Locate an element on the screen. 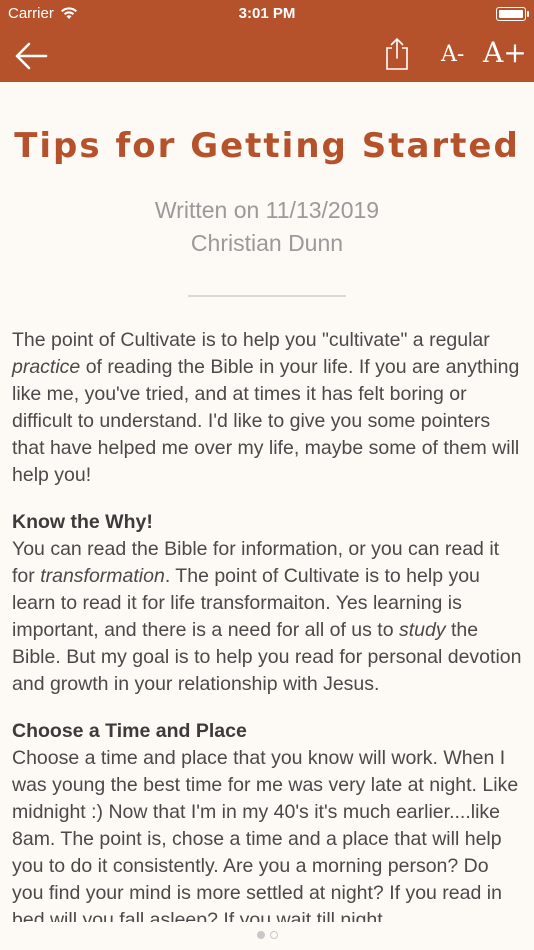  page-indicator is located at coordinates (267, 935).